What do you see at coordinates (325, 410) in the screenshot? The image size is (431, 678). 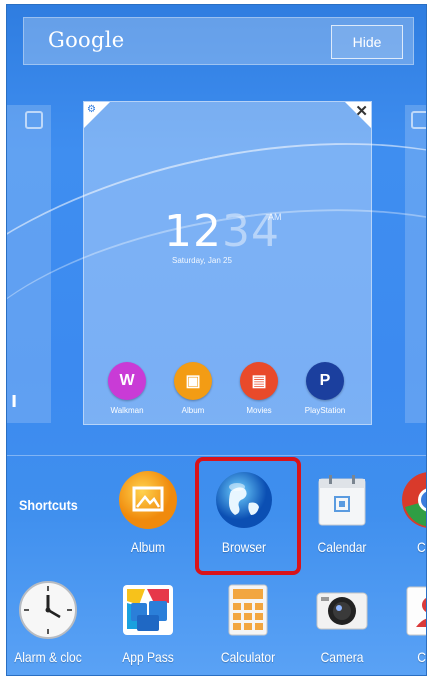 I see `playstation-label: PlayStation` at bounding box center [325, 410].